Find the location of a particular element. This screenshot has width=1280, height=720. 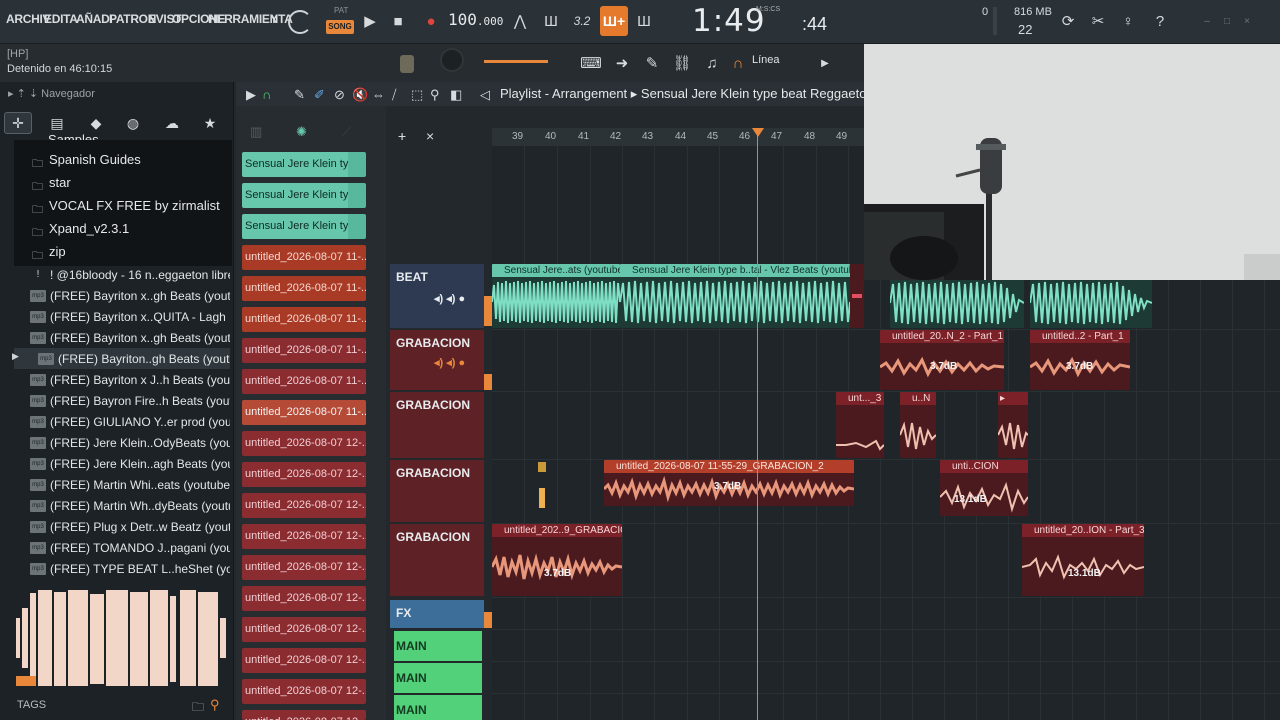

refresh-icon: ⟳ is located at coordinates (1068, 21).